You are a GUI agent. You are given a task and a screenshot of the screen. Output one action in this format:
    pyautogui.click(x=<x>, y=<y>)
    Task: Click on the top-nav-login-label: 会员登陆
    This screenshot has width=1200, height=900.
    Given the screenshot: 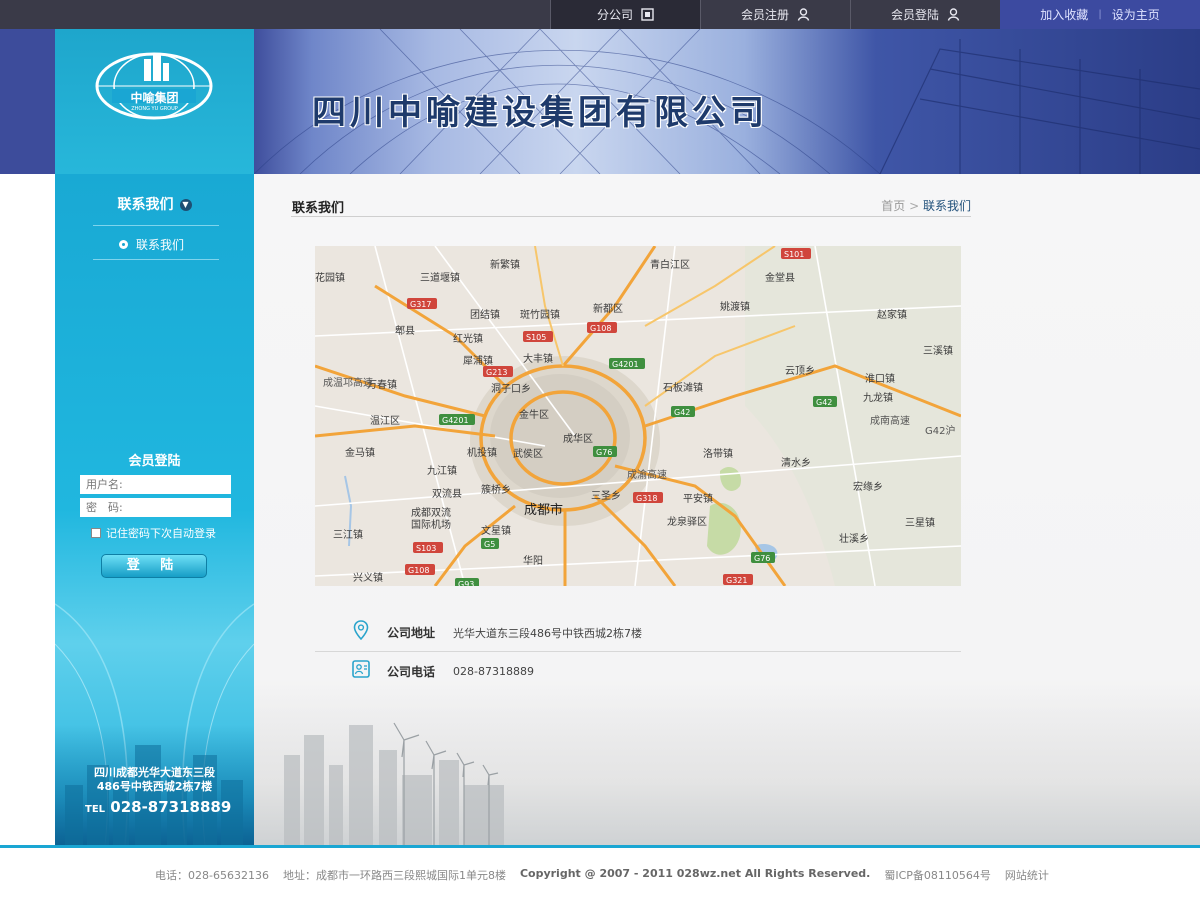 What is the action you would take?
    pyautogui.click(x=914, y=15)
    